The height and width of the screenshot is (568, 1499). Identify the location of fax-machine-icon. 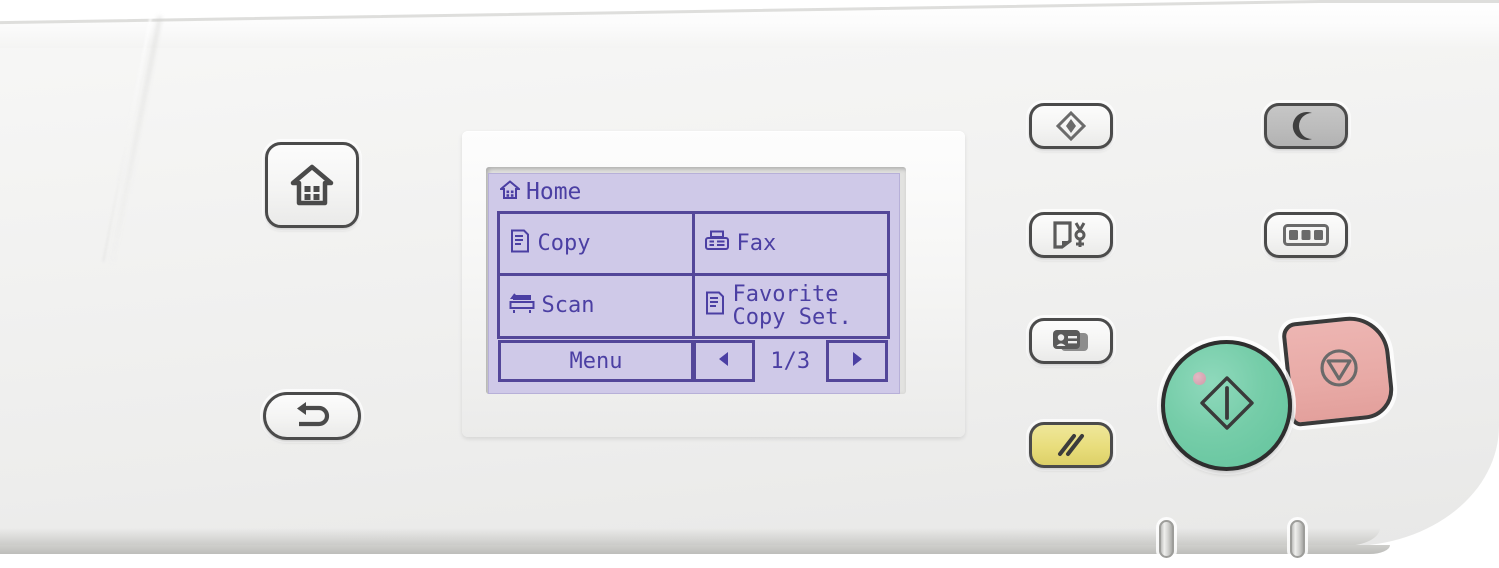
(717, 243).